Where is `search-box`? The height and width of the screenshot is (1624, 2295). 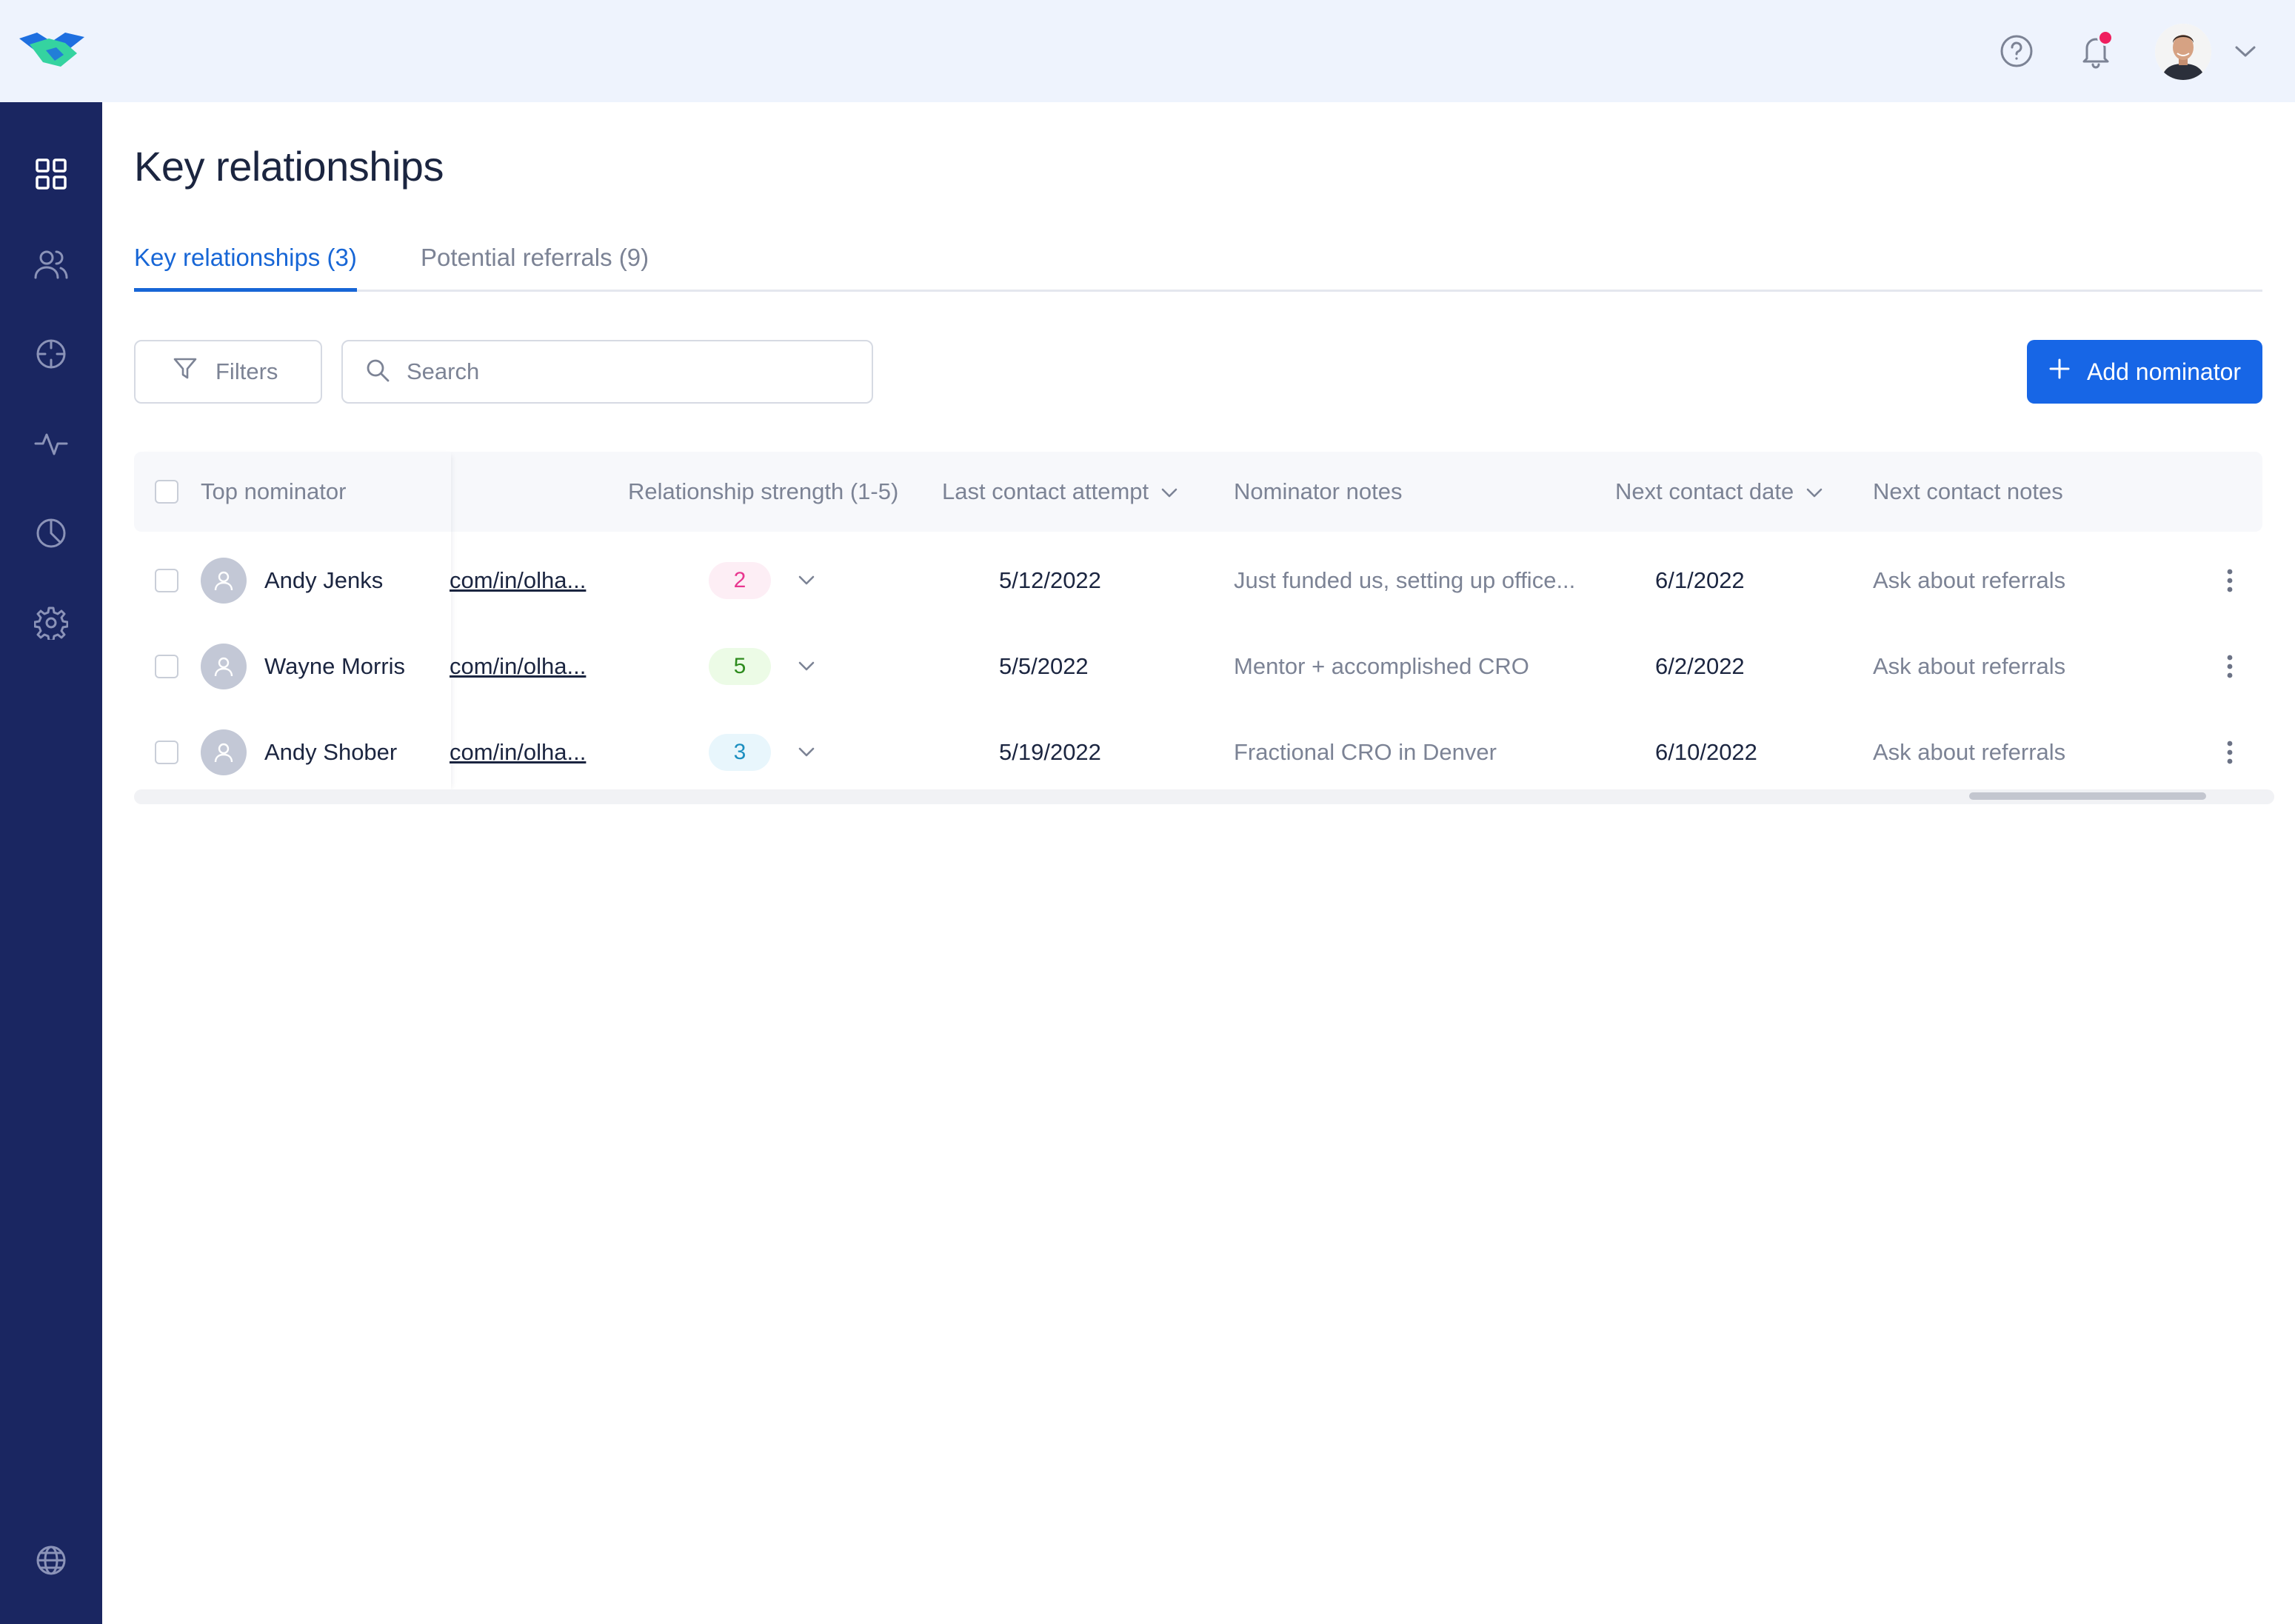
search-box is located at coordinates (607, 372).